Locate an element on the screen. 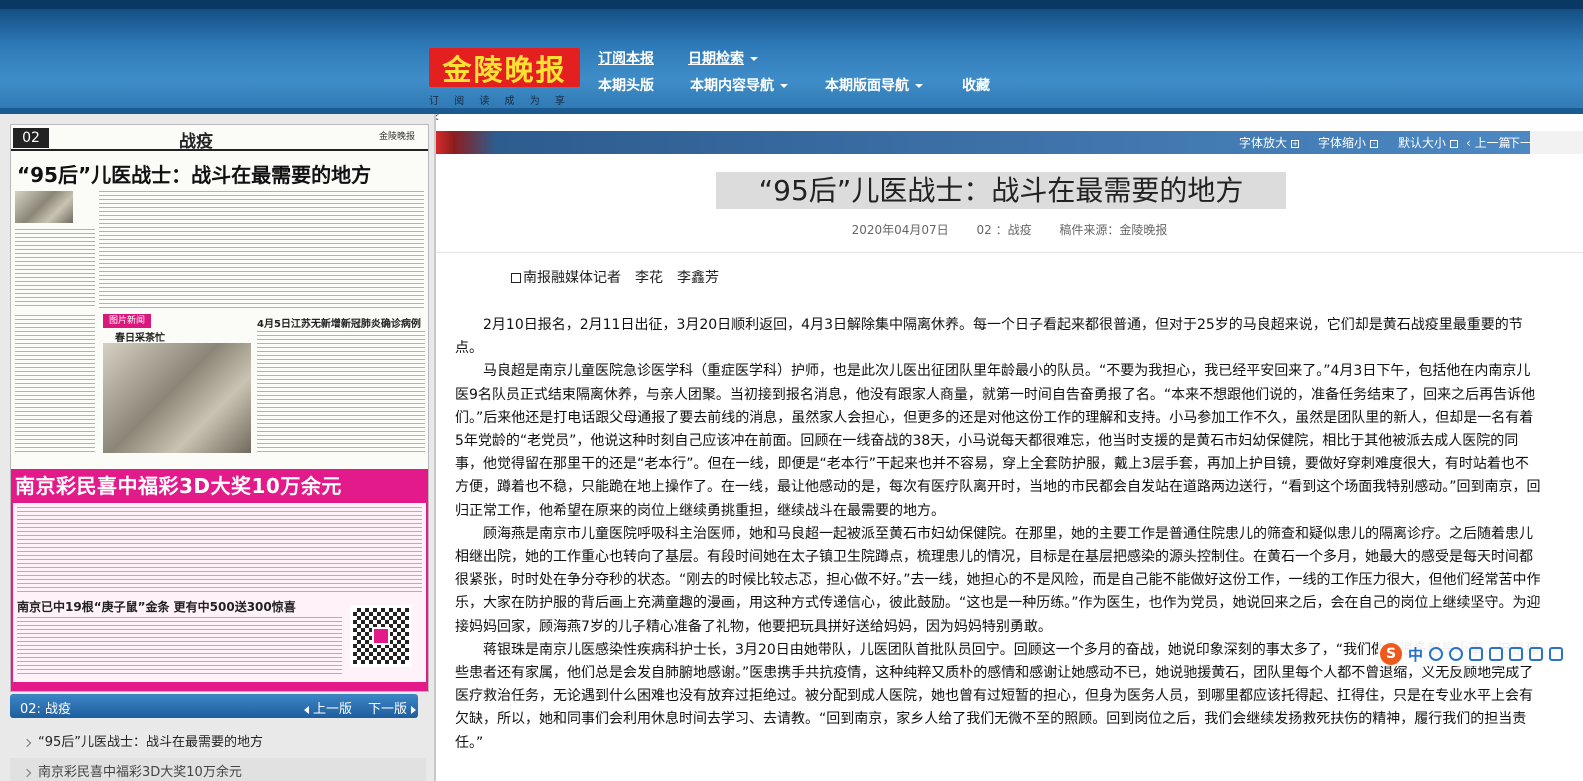  box-icon is located at coordinates (516, 278).